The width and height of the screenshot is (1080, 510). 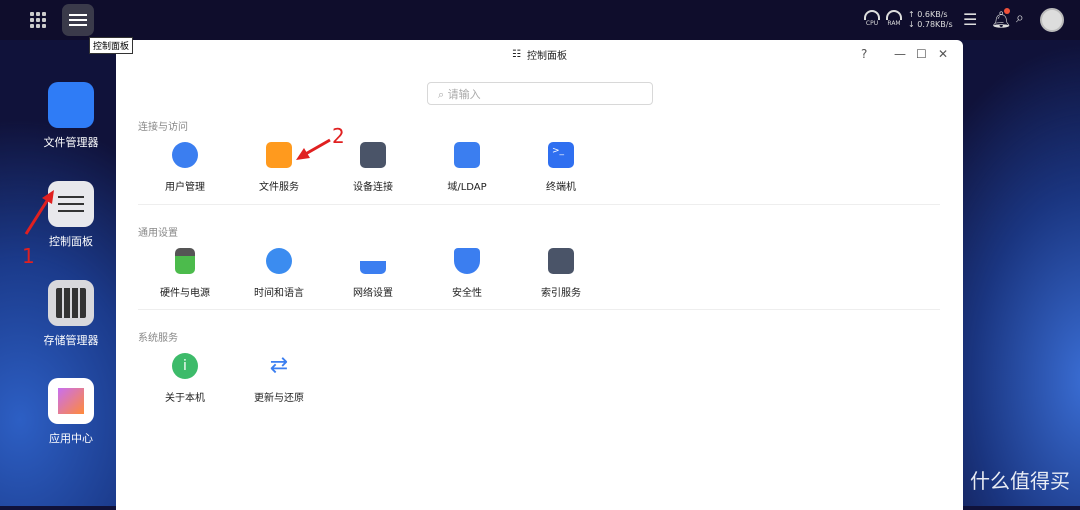 What do you see at coordinates (930, 24) in the screenshot?
I see `download-speed: ↓ 0.78KB/s` at bounding box center [930, 24].